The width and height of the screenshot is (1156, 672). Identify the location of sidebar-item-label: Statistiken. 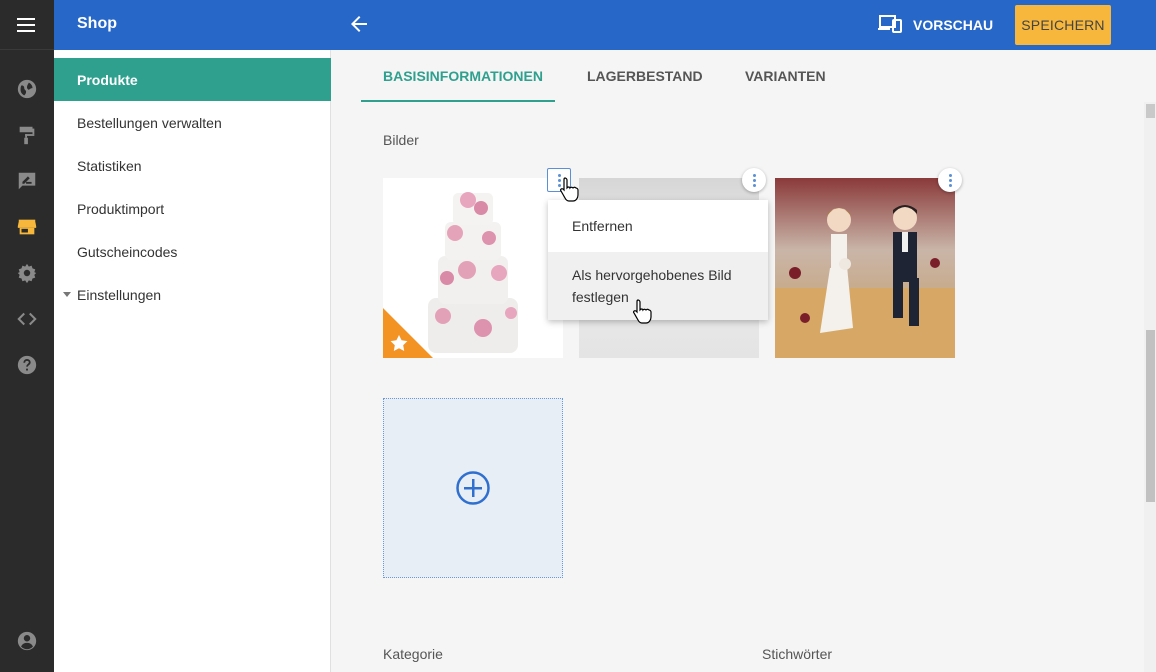
(109, 165).